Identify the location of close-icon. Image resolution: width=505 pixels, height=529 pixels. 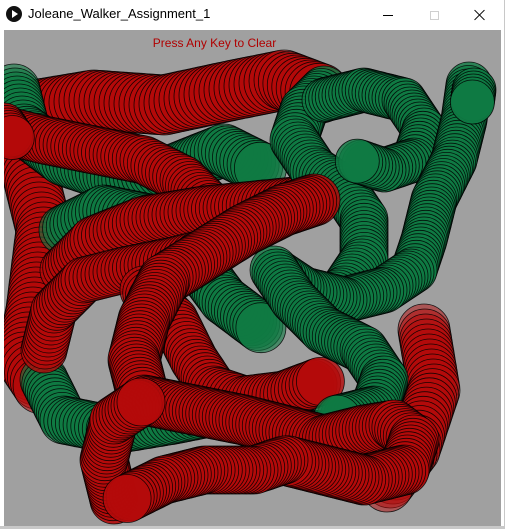
(480, 15).